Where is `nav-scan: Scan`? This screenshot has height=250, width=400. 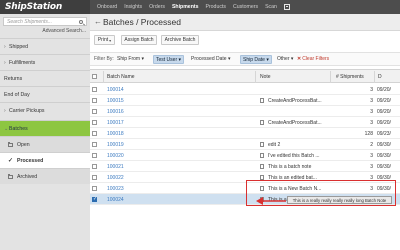 nav-scan: Scan is located at coordinates (271, 7).